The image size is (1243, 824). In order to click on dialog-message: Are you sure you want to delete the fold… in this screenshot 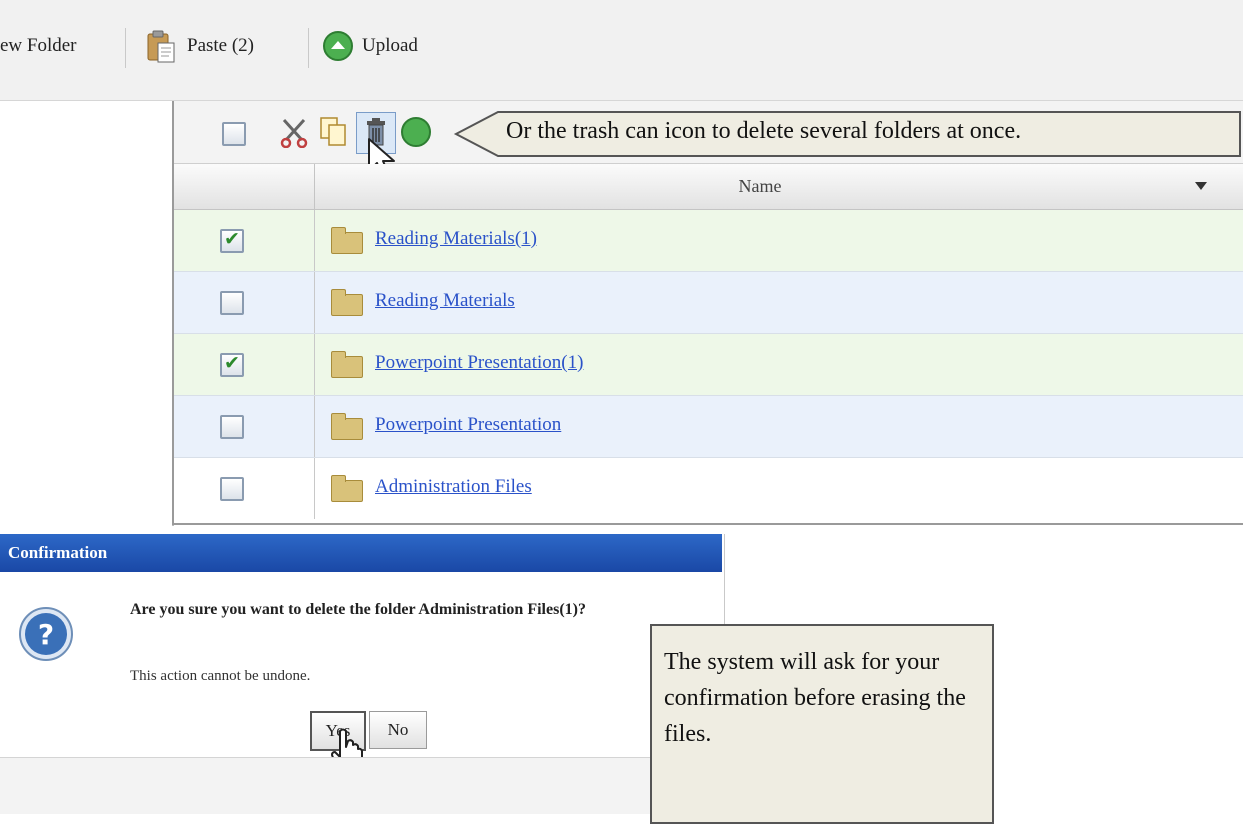, I will do `click(358, 609)`.